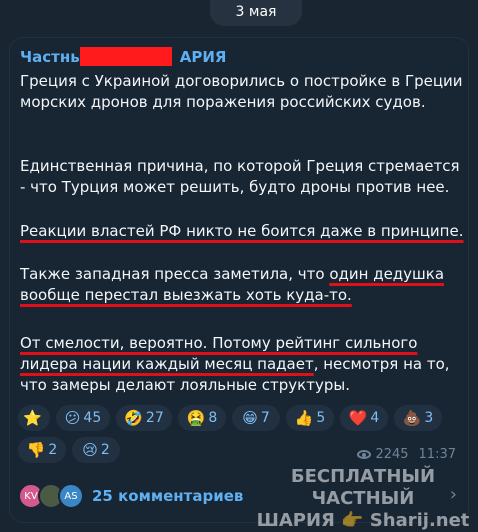  I want to click on reaction-chip: ❤️ 4, so click(364, 418).